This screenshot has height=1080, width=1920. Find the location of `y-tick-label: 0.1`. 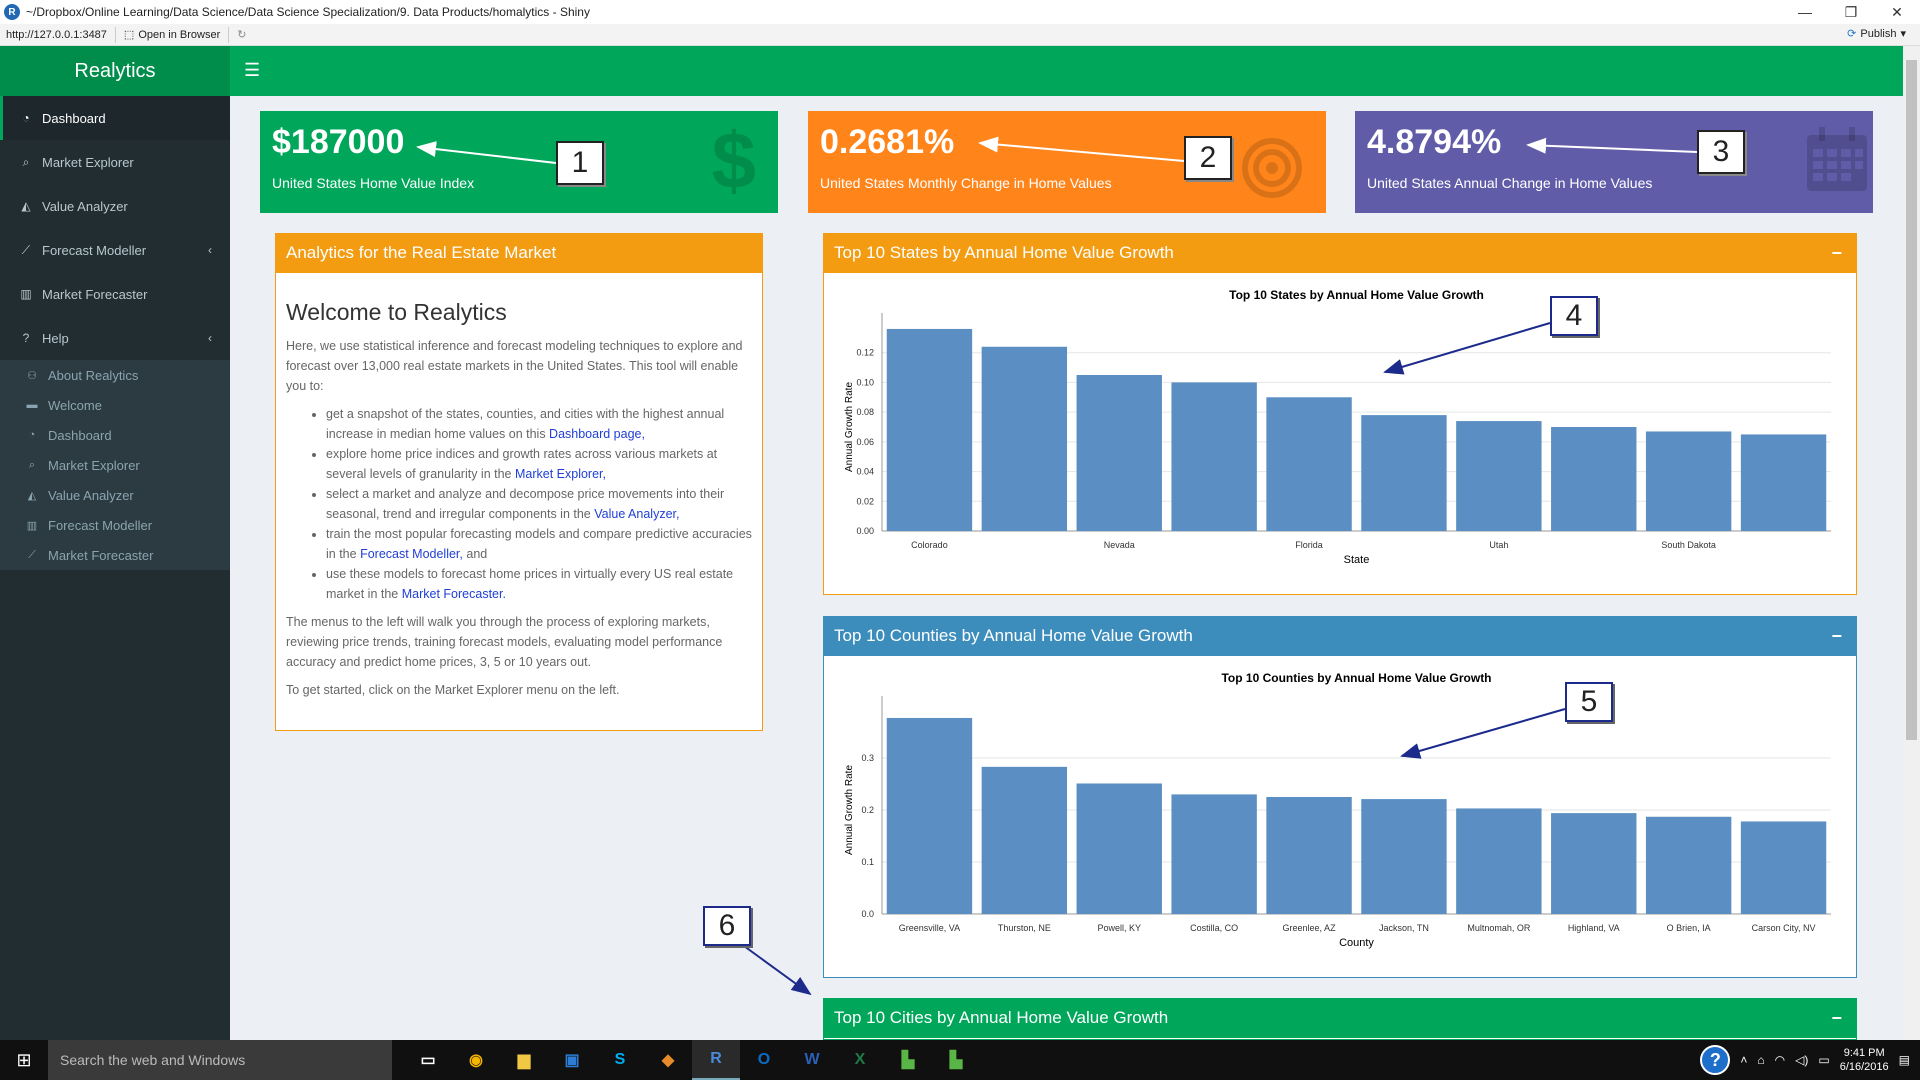

y-tick-label: 0.1 is located at coordinates (867, 862).